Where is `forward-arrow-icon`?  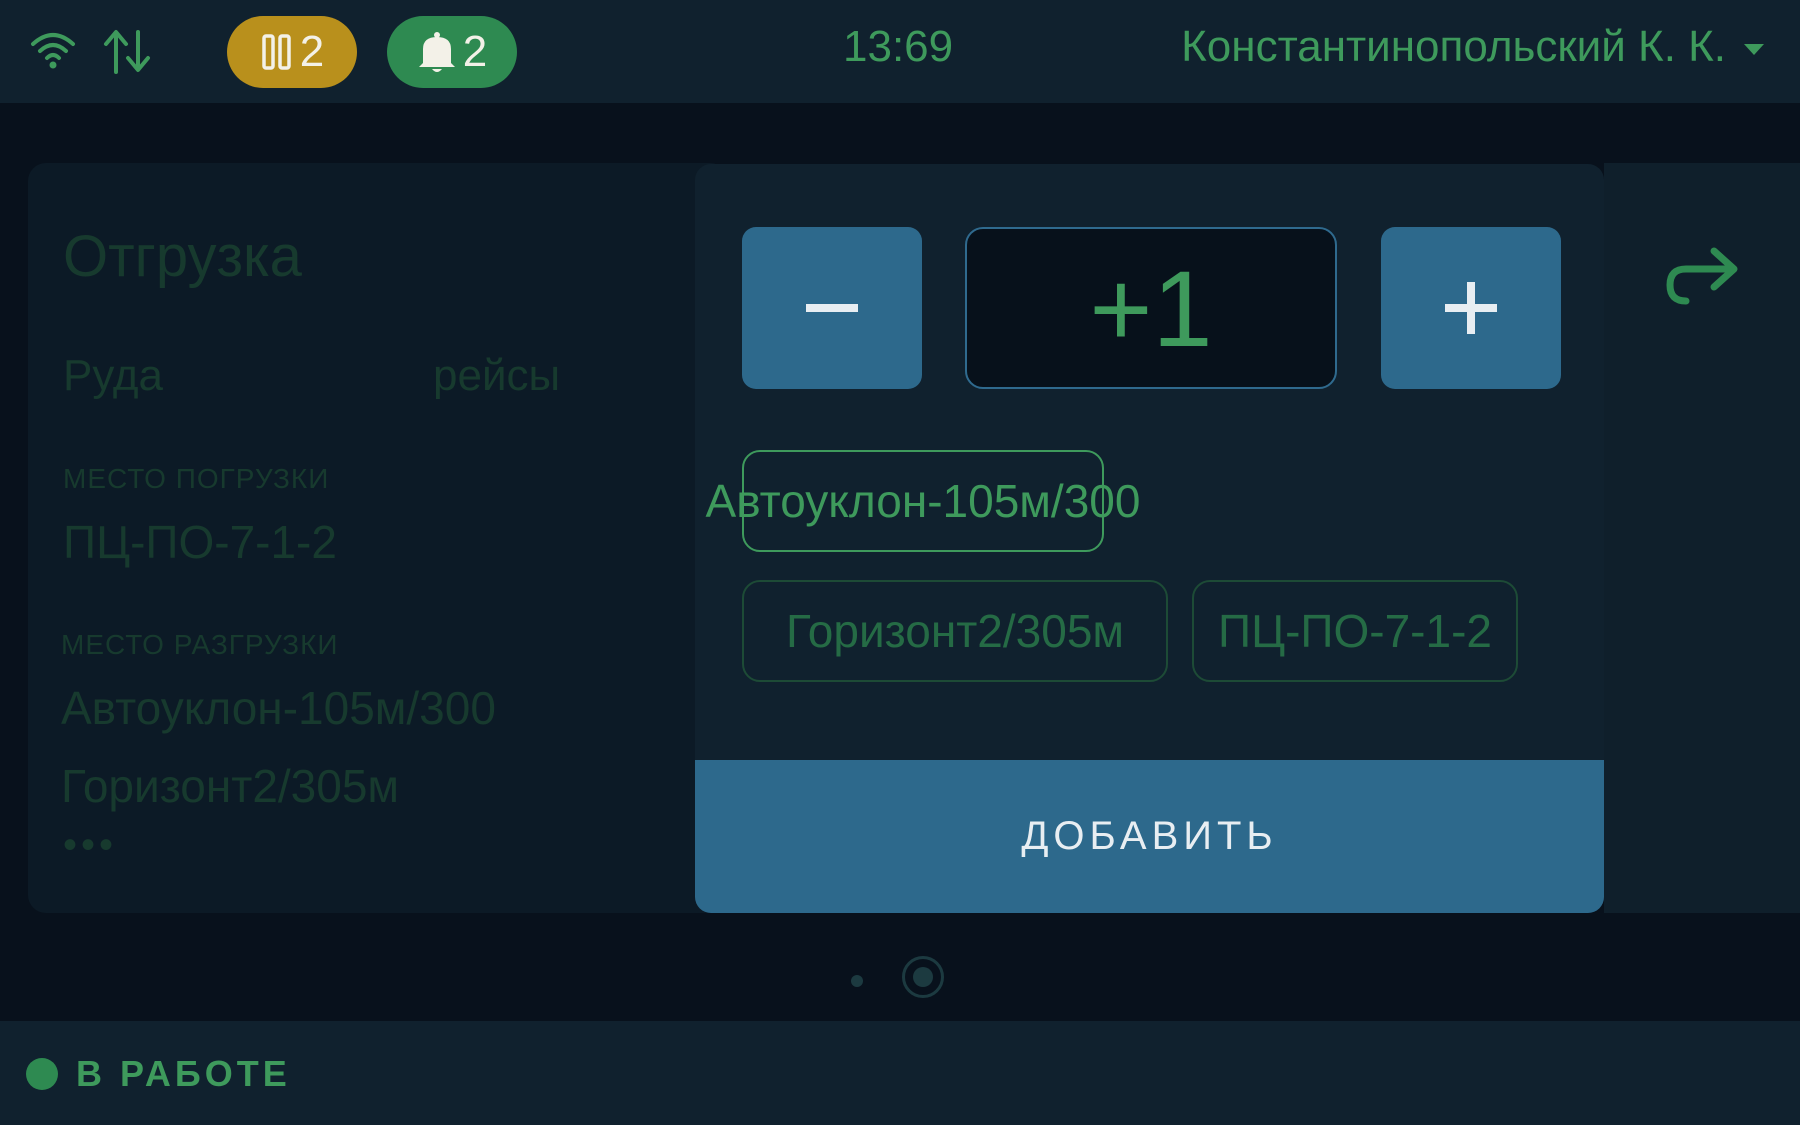
forward-arrow-icon is located at coordinates (1704, 274).